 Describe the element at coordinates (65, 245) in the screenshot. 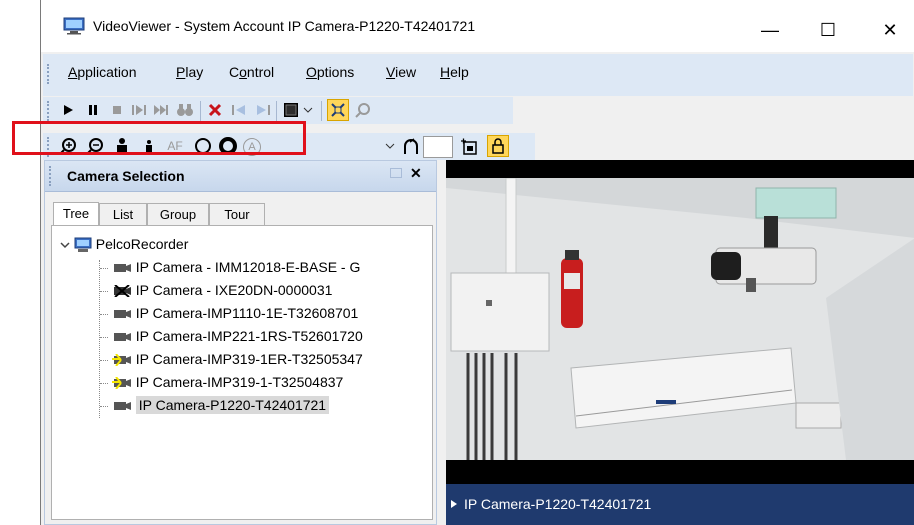

I see `chevron-down-icon` at that location.